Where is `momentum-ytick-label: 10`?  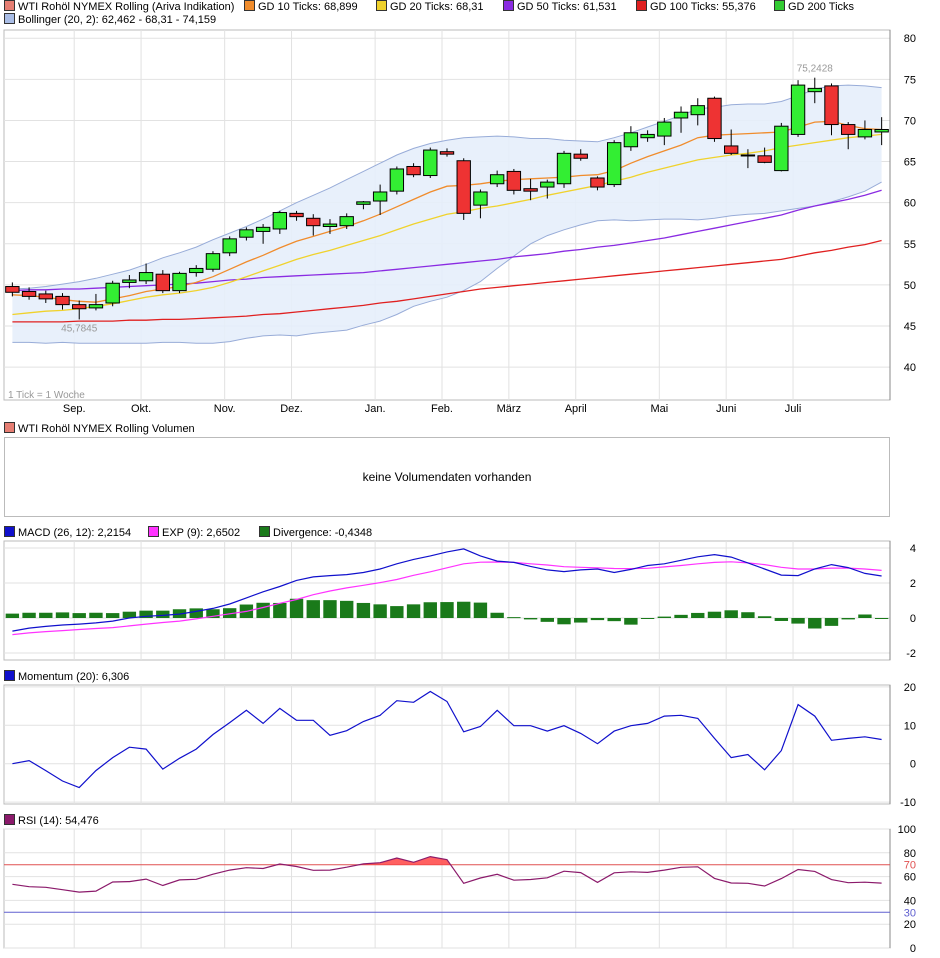
momentum-ytick-label: 10 is located at coordinates (910, 726).